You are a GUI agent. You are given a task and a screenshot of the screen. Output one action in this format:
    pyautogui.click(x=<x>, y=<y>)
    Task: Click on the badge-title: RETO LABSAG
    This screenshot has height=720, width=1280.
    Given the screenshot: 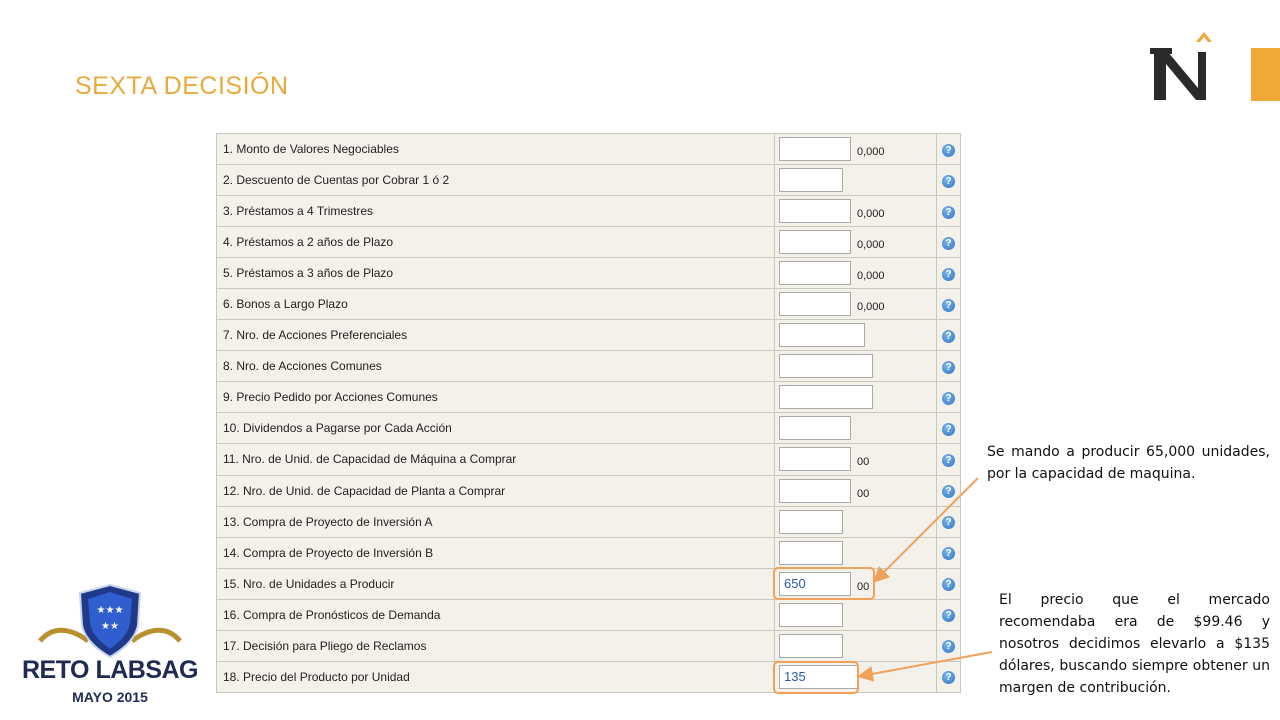 What is the action you would take?
    pyautogui.click(x=110, y=670)
    